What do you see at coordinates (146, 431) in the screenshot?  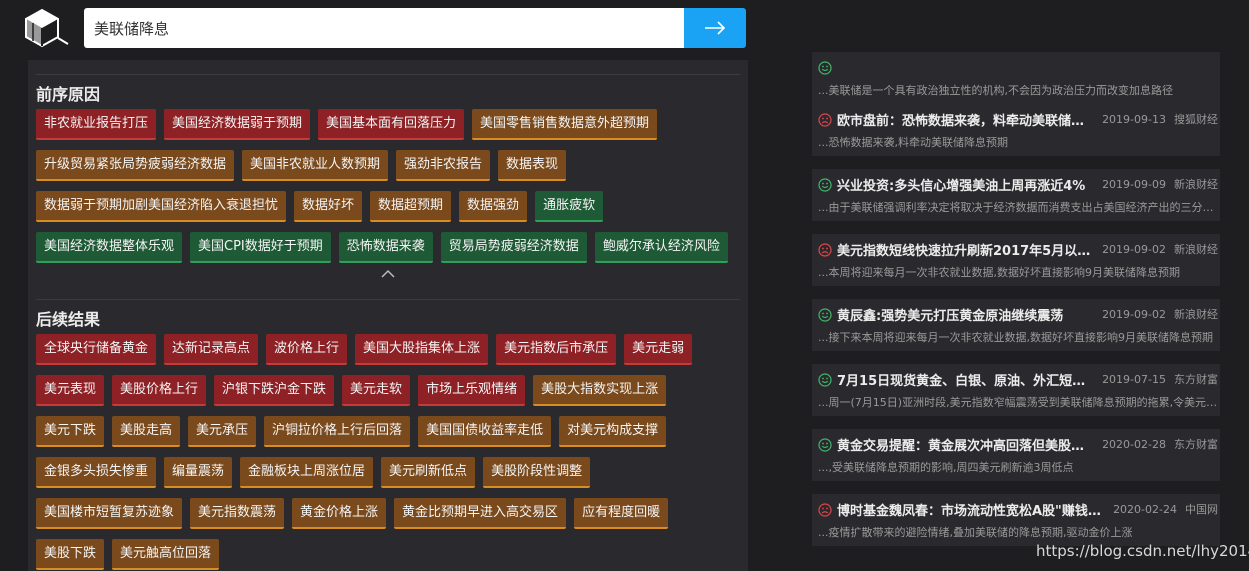 I see `tag-chip: 美股走高` at bounding box center [146, 431].